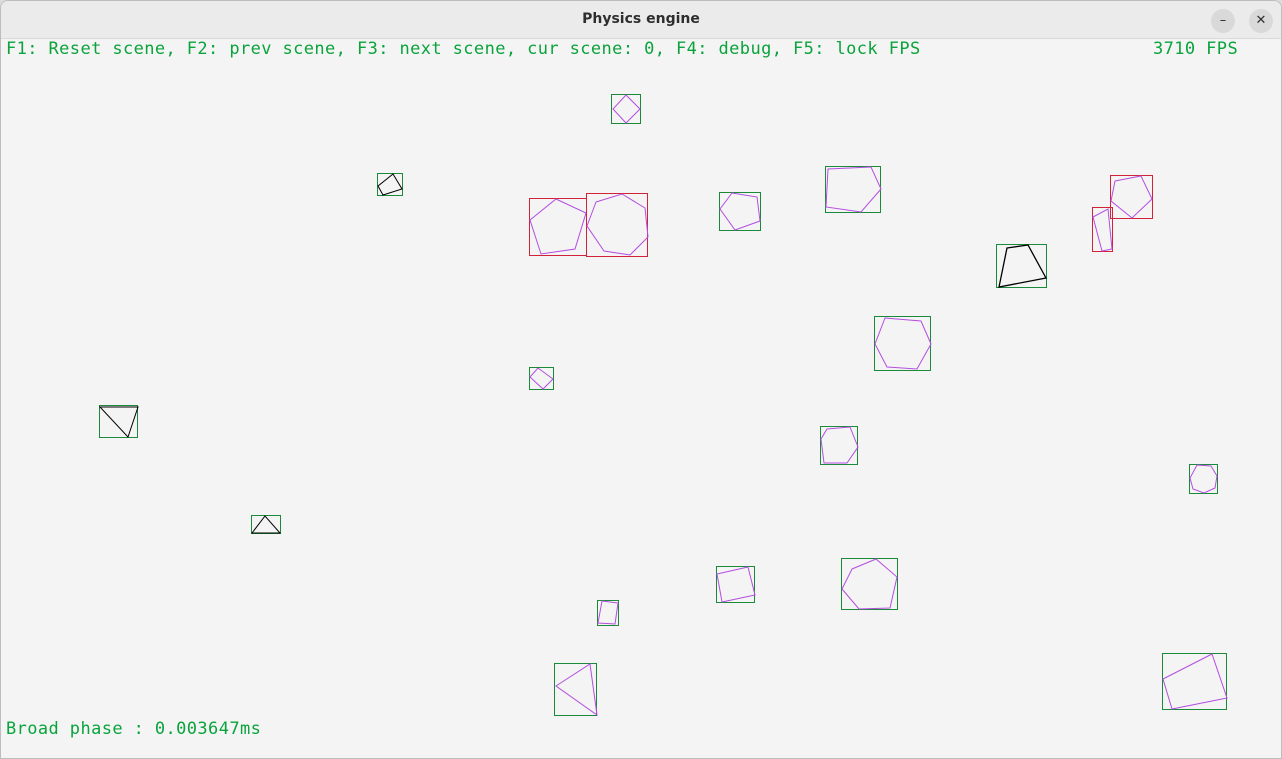 The image size is (1282, 759). What do you see at coordinates (1131, 197) in the screenshot?
I see `body-colliding-pentagon-c` at bounding box center [1131, 197].